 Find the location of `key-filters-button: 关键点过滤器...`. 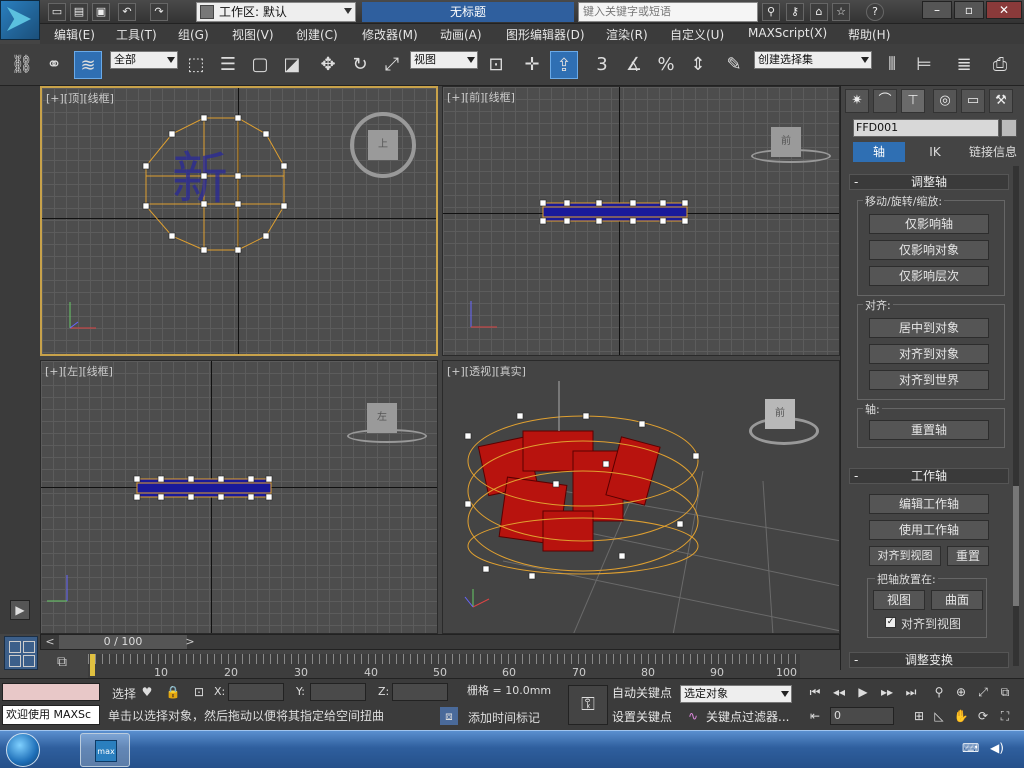

key-filters-button: 关键点过滤器... is located at coordinates (747, 717).